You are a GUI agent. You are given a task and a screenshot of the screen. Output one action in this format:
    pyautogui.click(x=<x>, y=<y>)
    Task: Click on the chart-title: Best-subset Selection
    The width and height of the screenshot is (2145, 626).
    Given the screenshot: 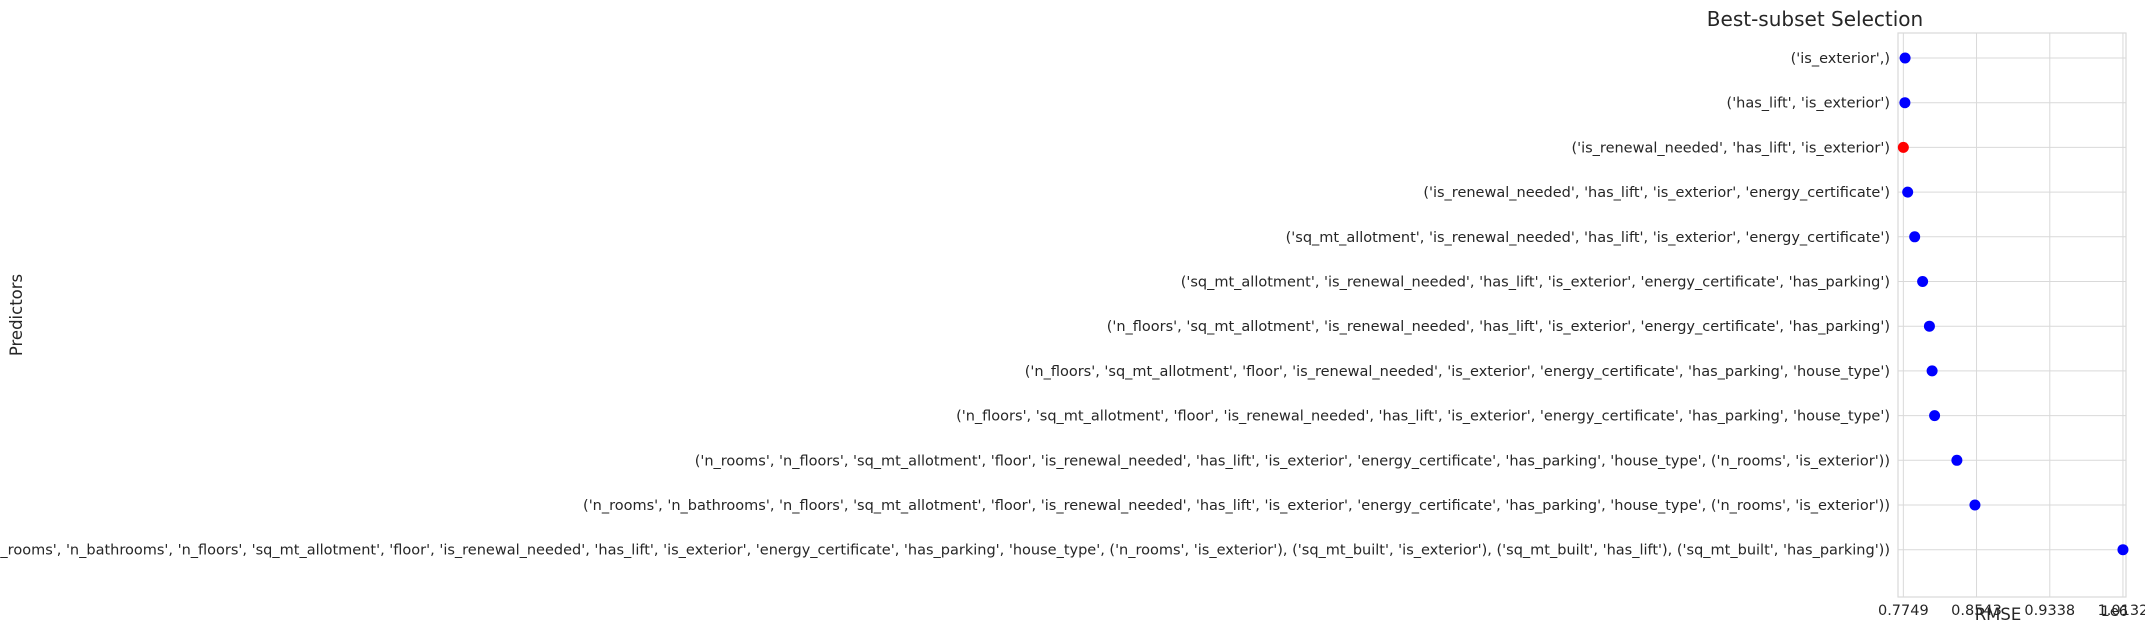 What is the action you would take?
    pyautogui.click(x=1815, y=19)
    